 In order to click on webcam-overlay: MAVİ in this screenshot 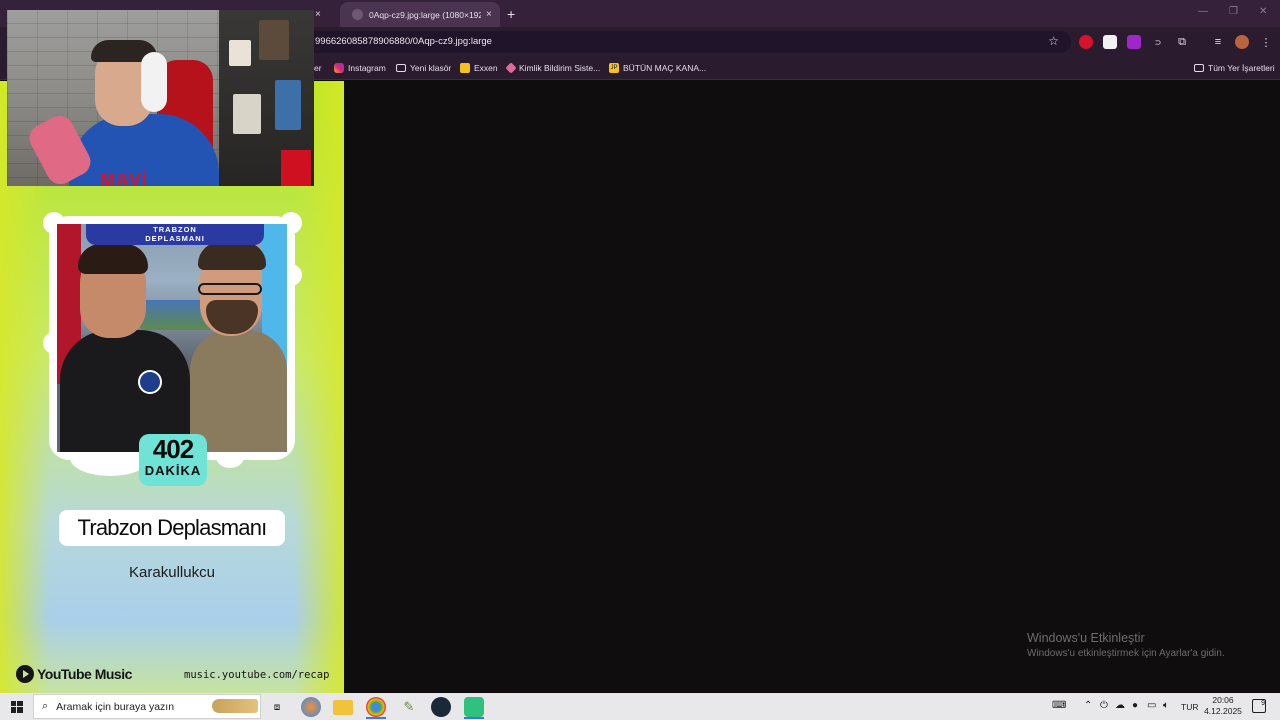, I will do `click(160, 98)`.